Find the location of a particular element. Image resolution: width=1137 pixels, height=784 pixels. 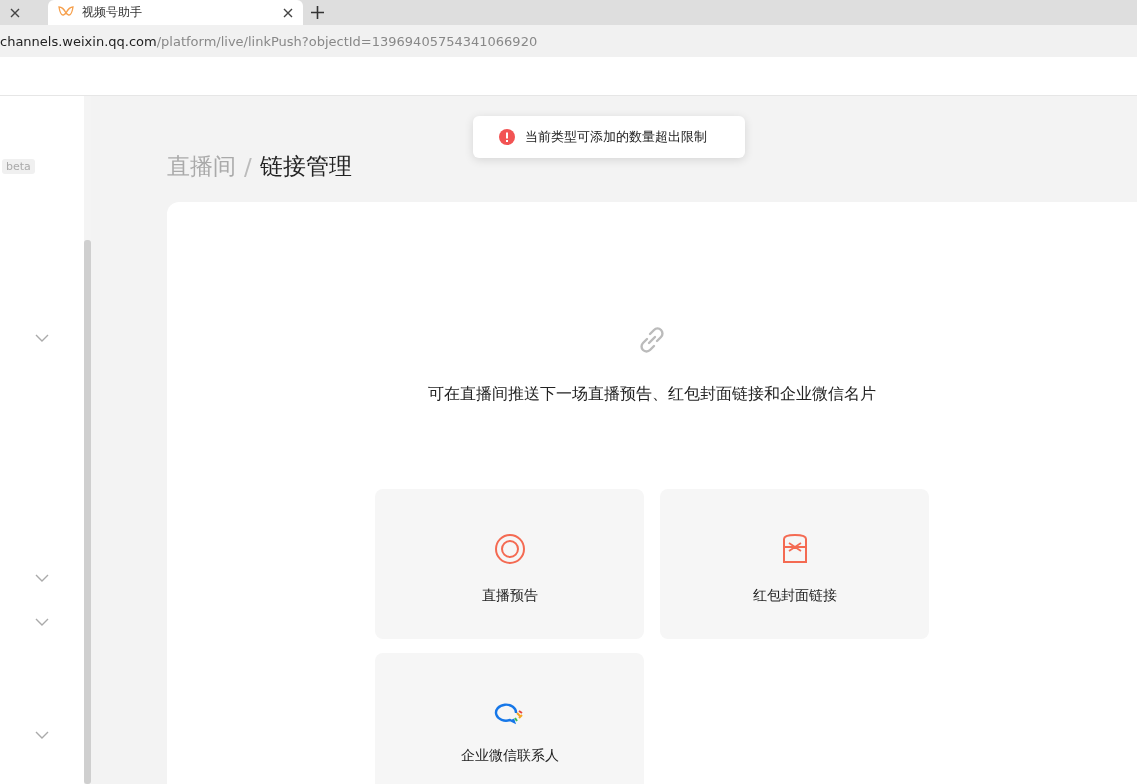

beta-badge: beta is located at coordinates (18, 166).